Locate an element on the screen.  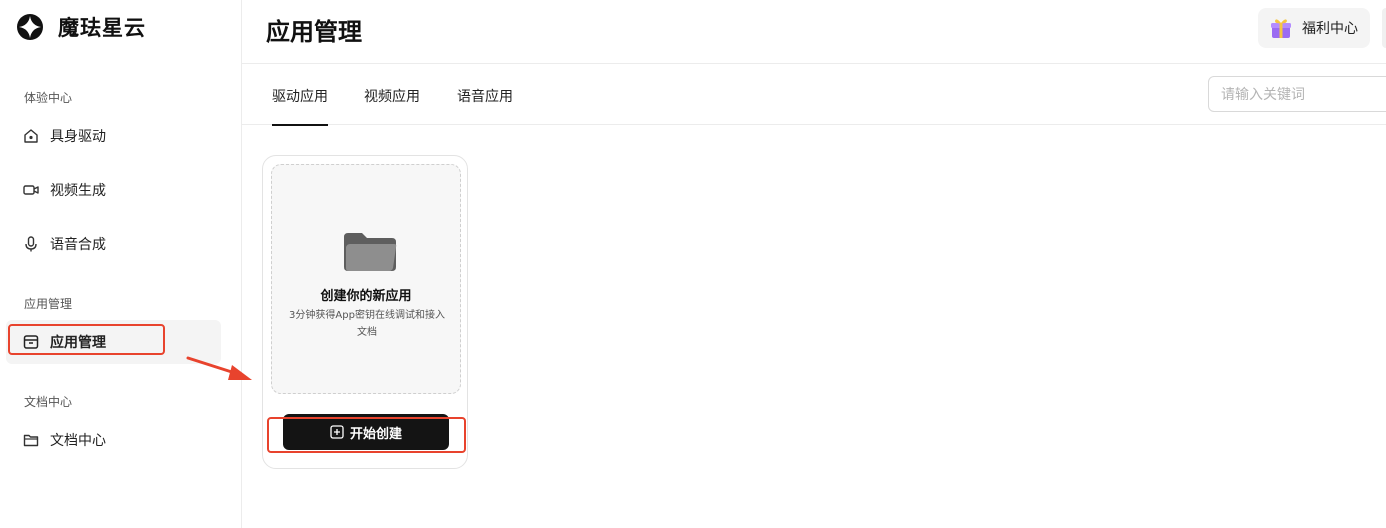
microphone-icon is located at coordinates (31, 244).